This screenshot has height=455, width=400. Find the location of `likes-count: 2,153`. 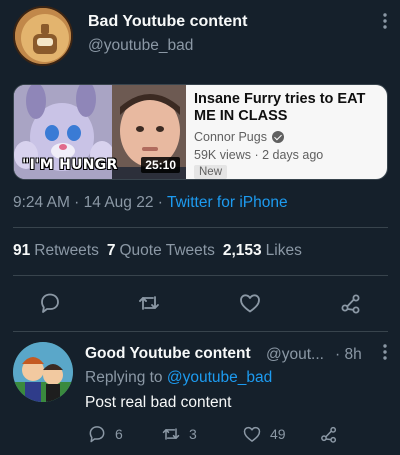

likes-count: 2,153 is located at coordinates (242, 250).